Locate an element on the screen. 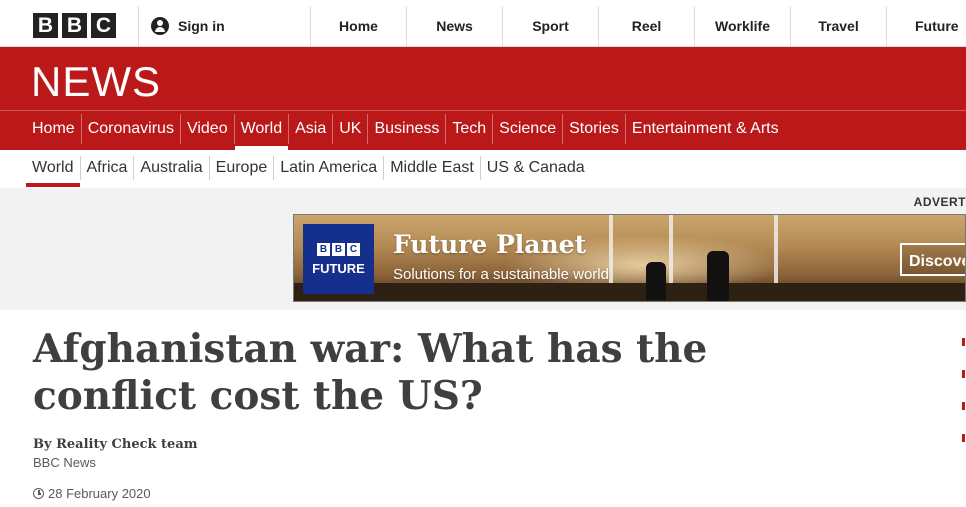 This screenshot has height=507, width=966. section-nav-entertainment-arts: Entertainment & Arts is located at coordinates (705, 129).